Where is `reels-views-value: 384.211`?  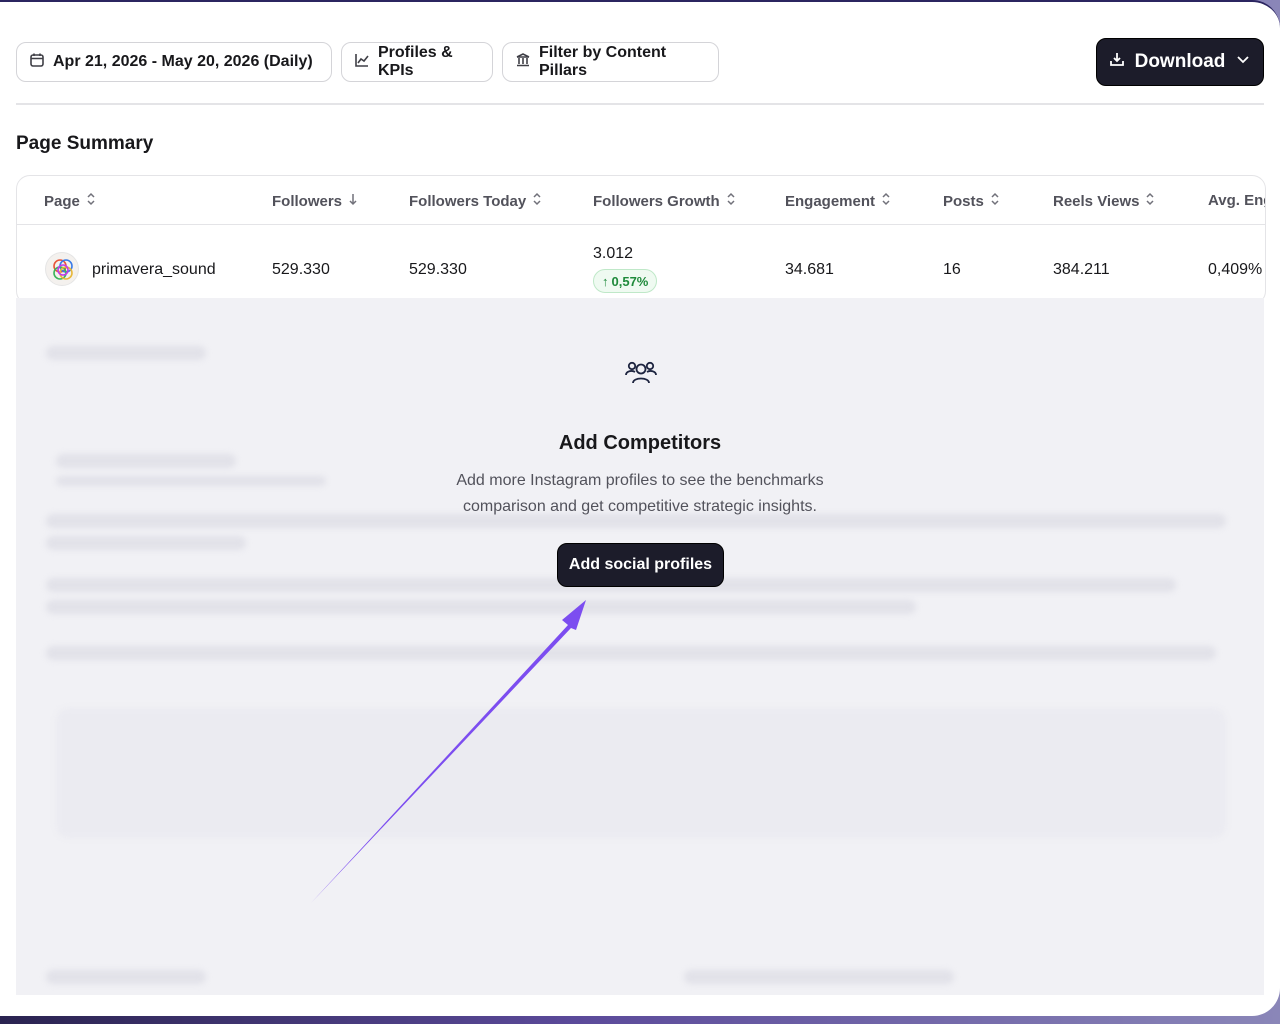
reels-views-value: 384.211 is located at coordinates (1081, 269).